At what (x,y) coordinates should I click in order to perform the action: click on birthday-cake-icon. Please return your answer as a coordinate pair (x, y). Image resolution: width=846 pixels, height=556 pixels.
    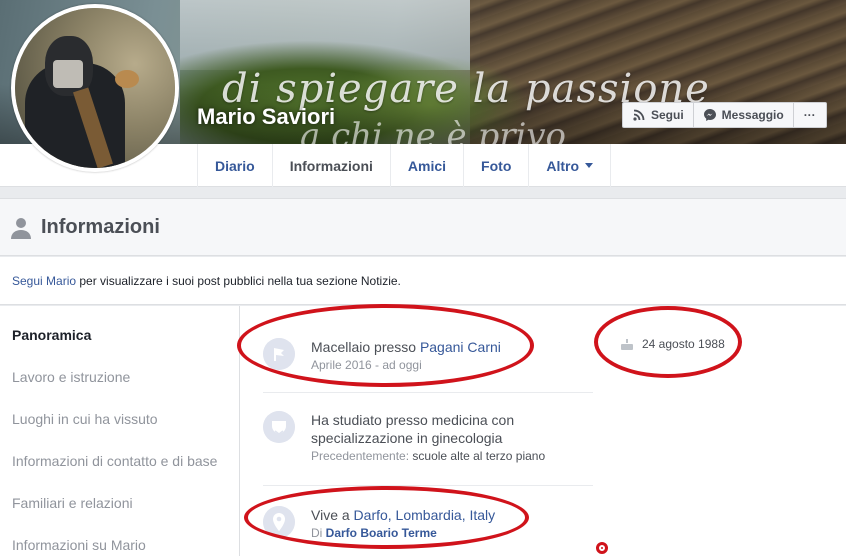
    Looking at the image, I should click on (627, 344).